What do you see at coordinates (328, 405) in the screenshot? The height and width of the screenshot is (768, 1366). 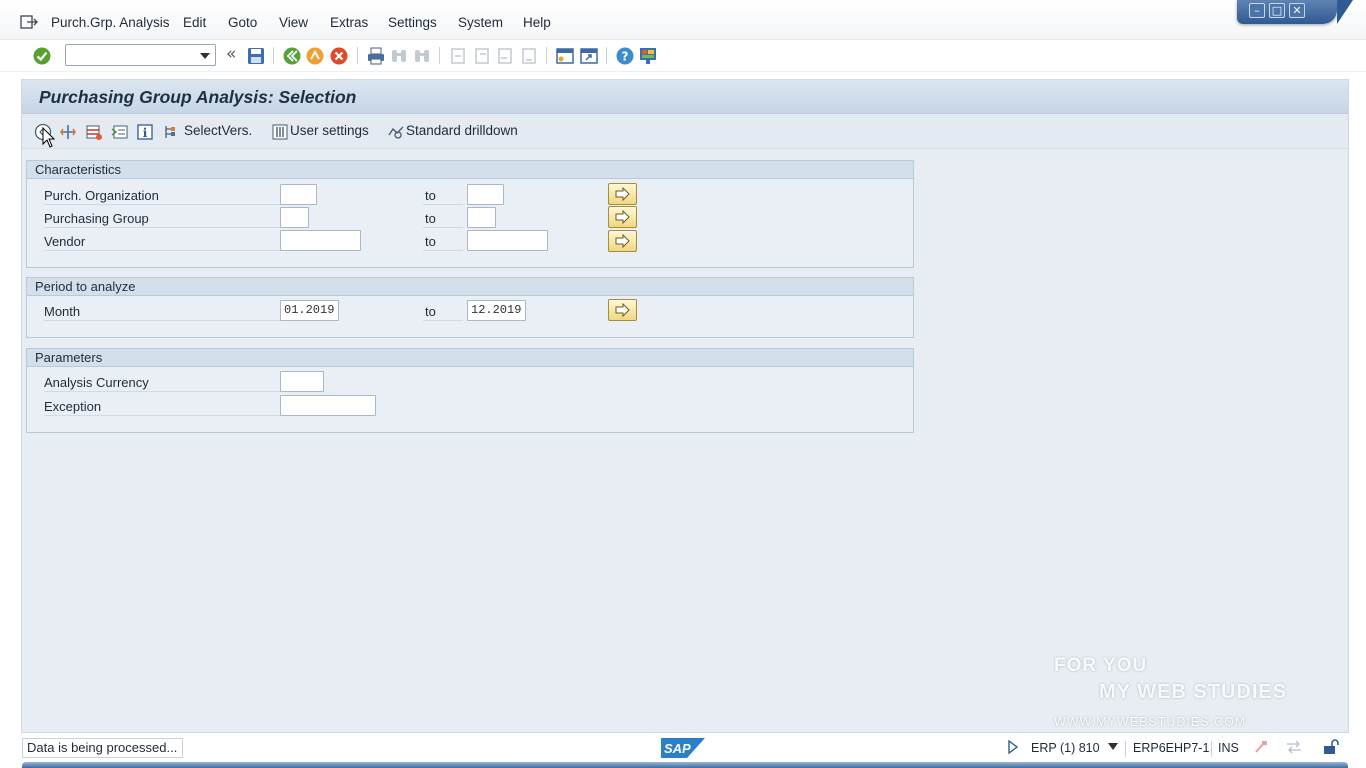 I see `exception-input` at bounding box center [328, 405].